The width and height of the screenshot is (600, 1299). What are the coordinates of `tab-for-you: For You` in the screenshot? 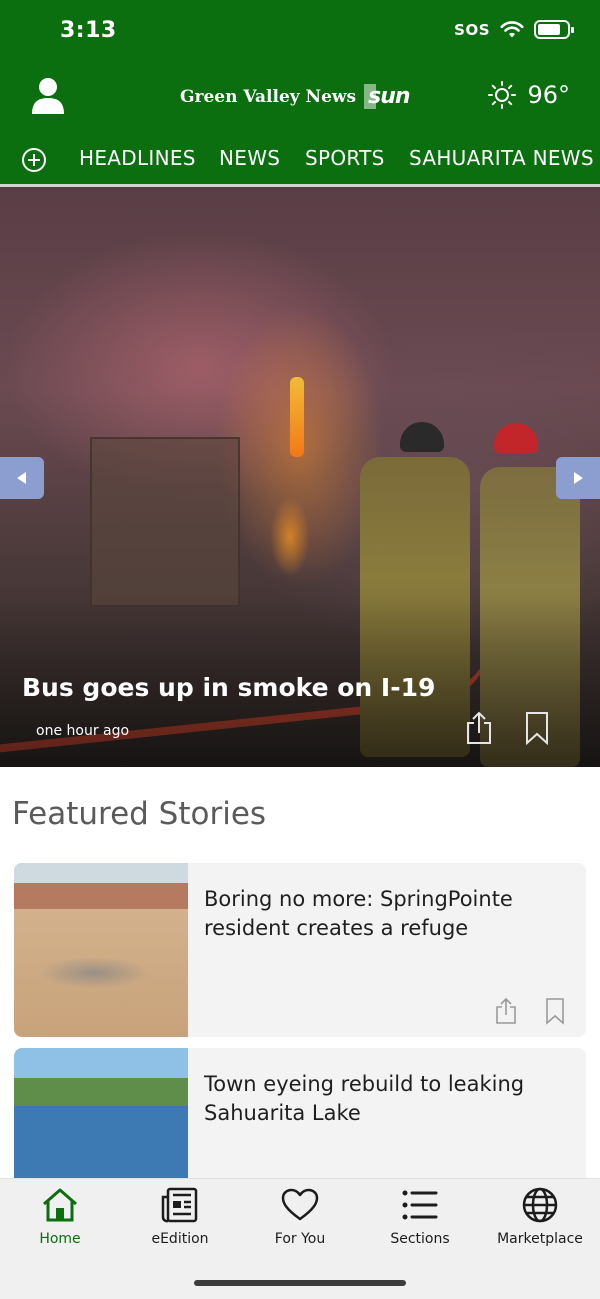 It's located at (300, 1217).